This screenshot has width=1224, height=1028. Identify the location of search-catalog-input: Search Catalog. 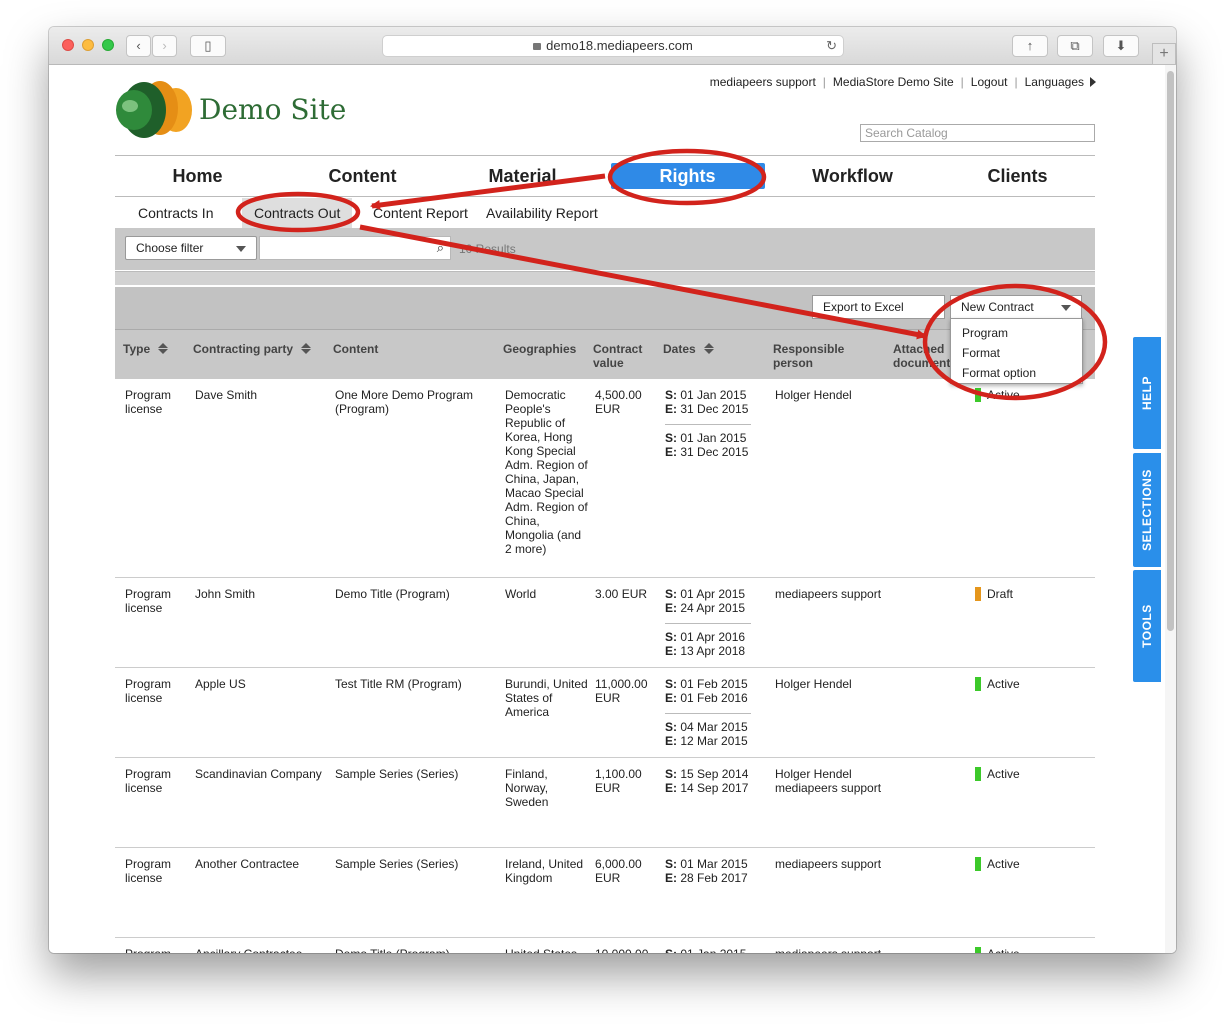
(977, 133).